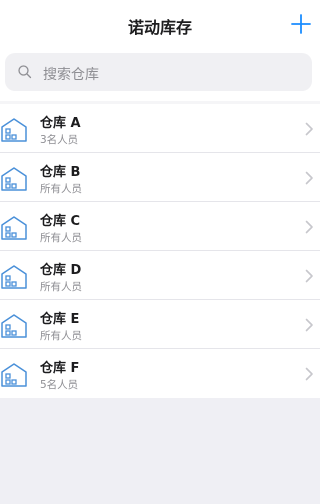 Image resolution: width=320 pixels, height=504 pixels. Describe the element at coordinates (160, 324) in the screenshot. I see `warehouse-row-e: 仓库 E 所有人员` at that location.